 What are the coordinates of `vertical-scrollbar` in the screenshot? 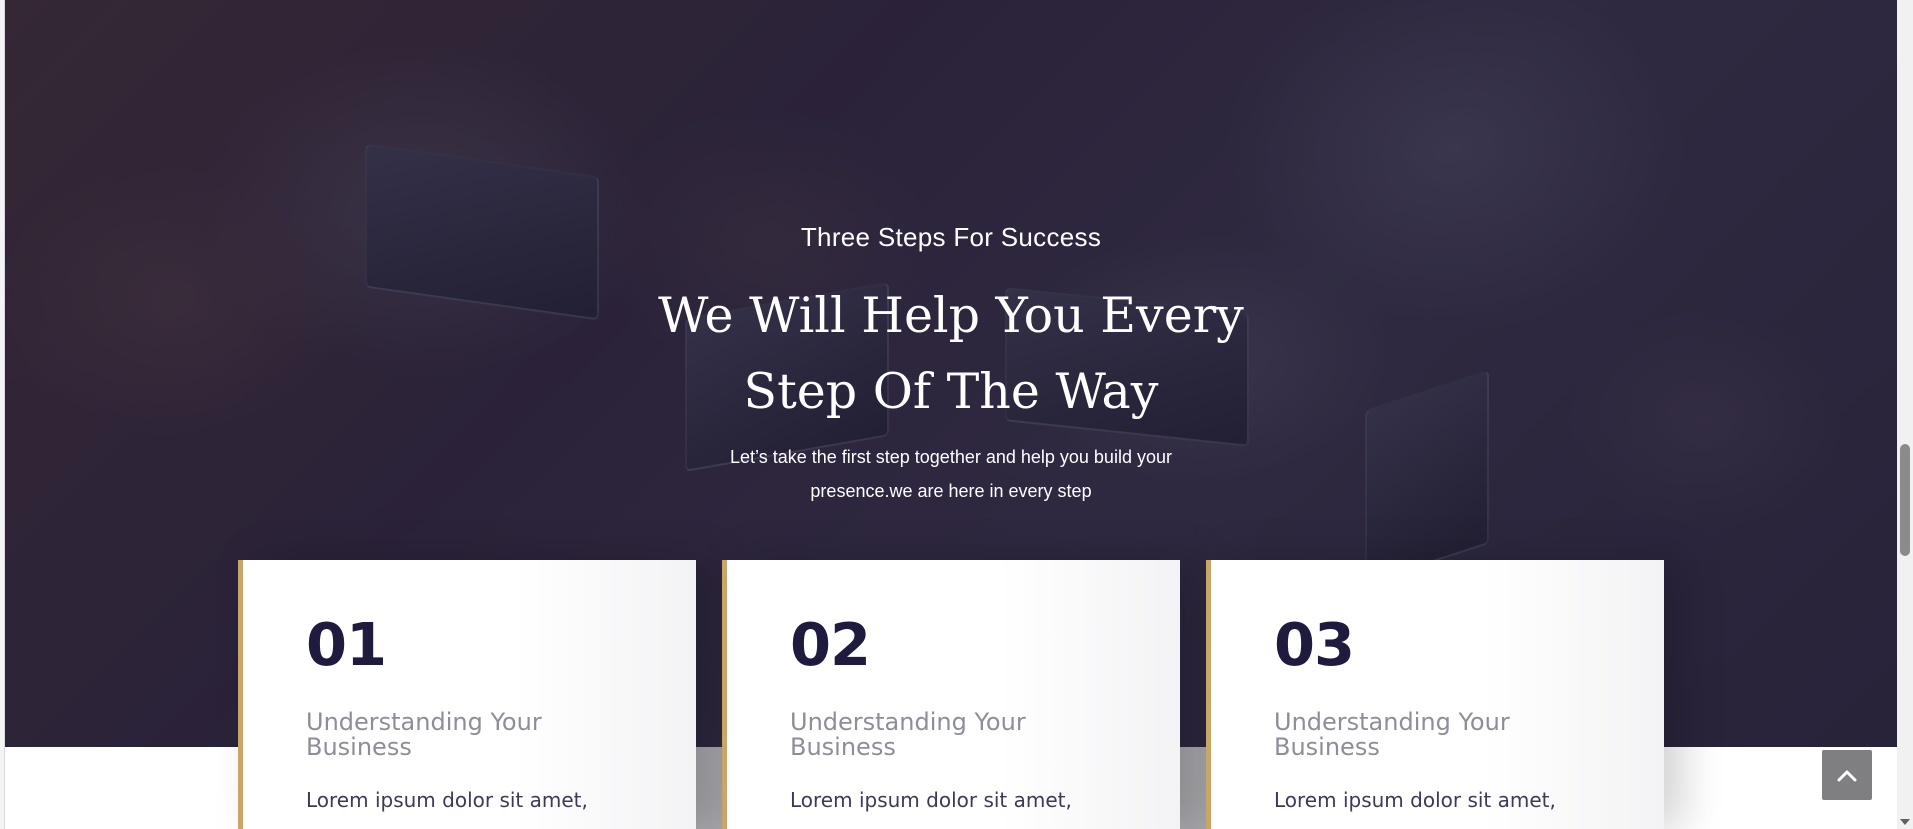 It's located at (1905, 414).